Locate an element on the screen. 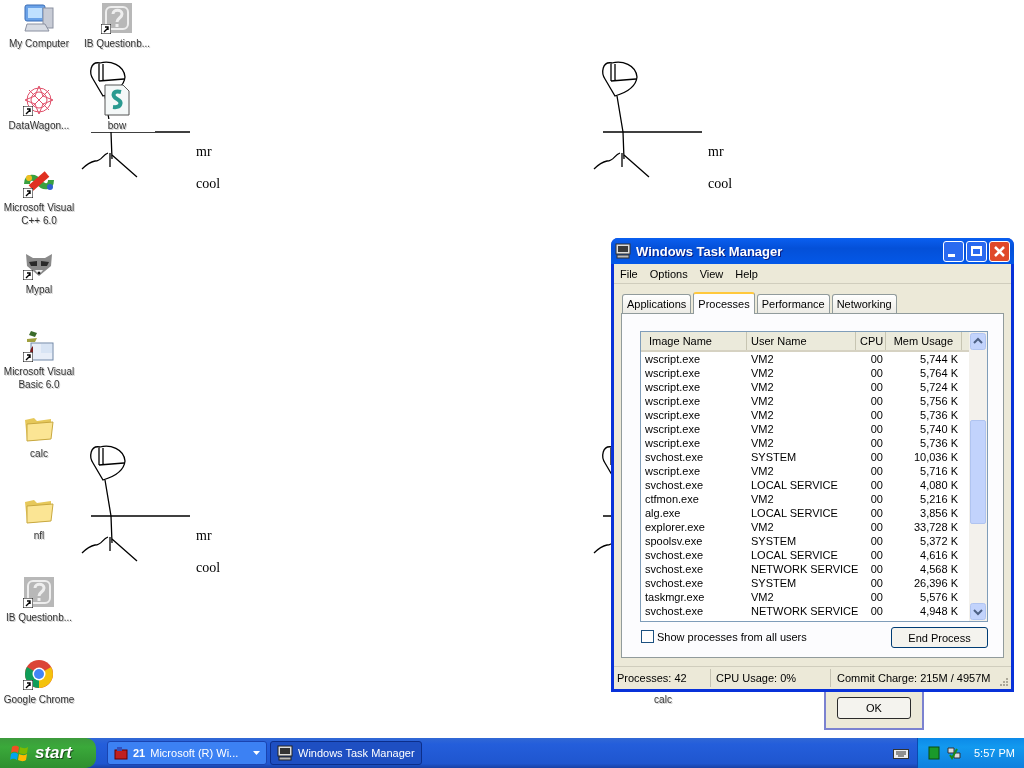 This screenshot has width=1024, height=768. table-cell-text: 3,856 K is located at coordinates (939, 513).